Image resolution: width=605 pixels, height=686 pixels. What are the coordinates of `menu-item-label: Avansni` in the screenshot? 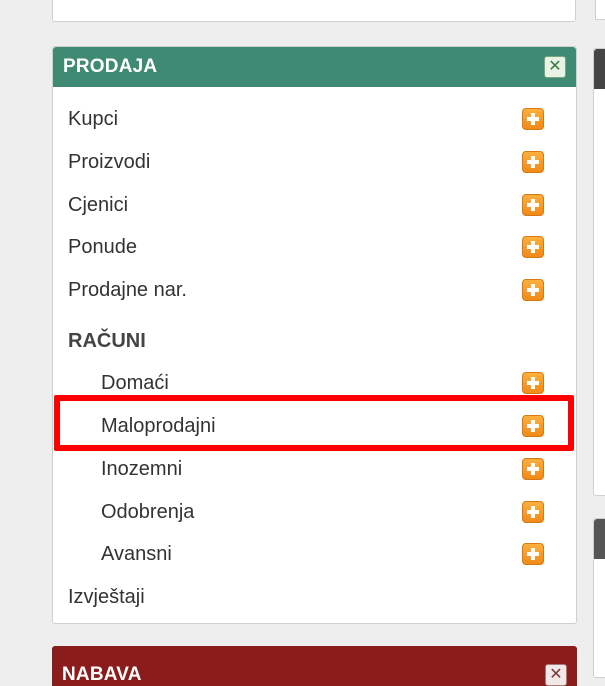 It's located at (136, 553).